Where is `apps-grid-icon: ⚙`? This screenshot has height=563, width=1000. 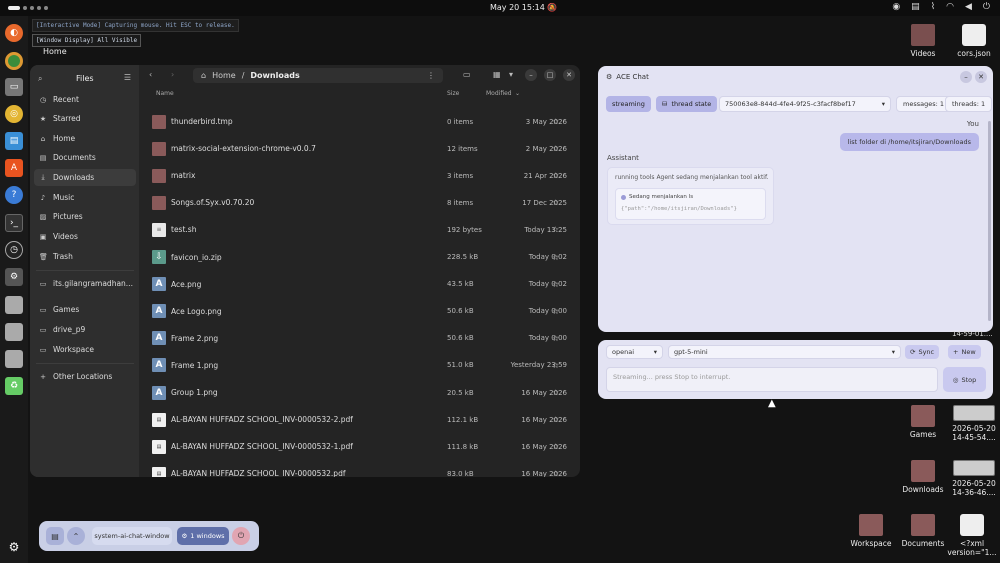
apps-grid-icon: ⚙ is located at coordinates (14, 547).